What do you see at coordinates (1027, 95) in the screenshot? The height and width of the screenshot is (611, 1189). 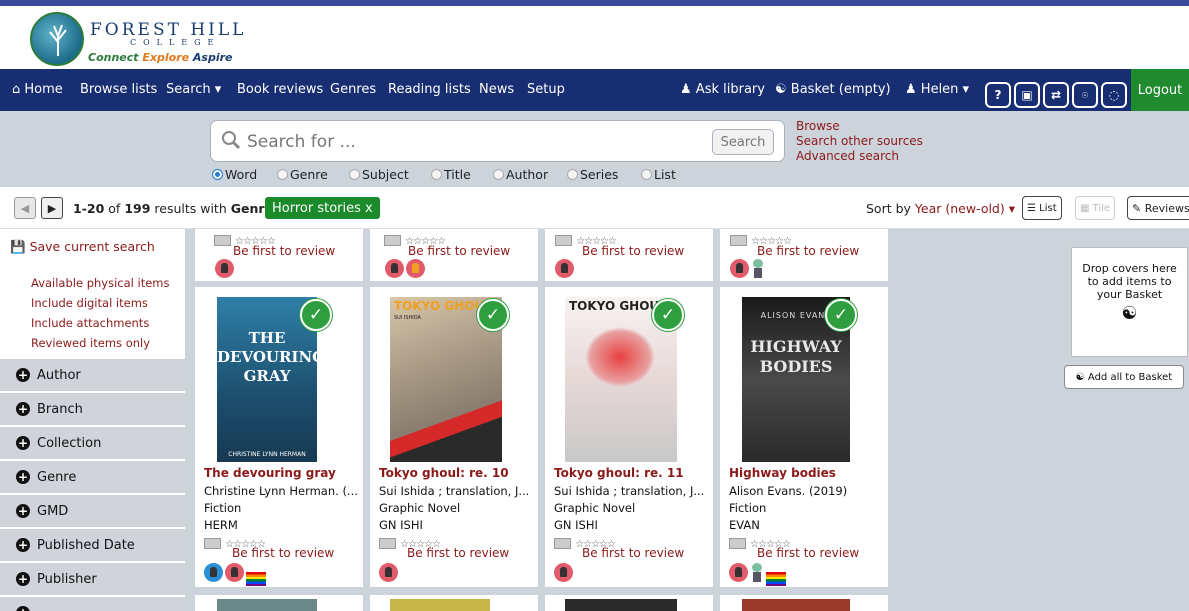 I see `ebook-icon: ▣` at bounding box center [1027, 95].